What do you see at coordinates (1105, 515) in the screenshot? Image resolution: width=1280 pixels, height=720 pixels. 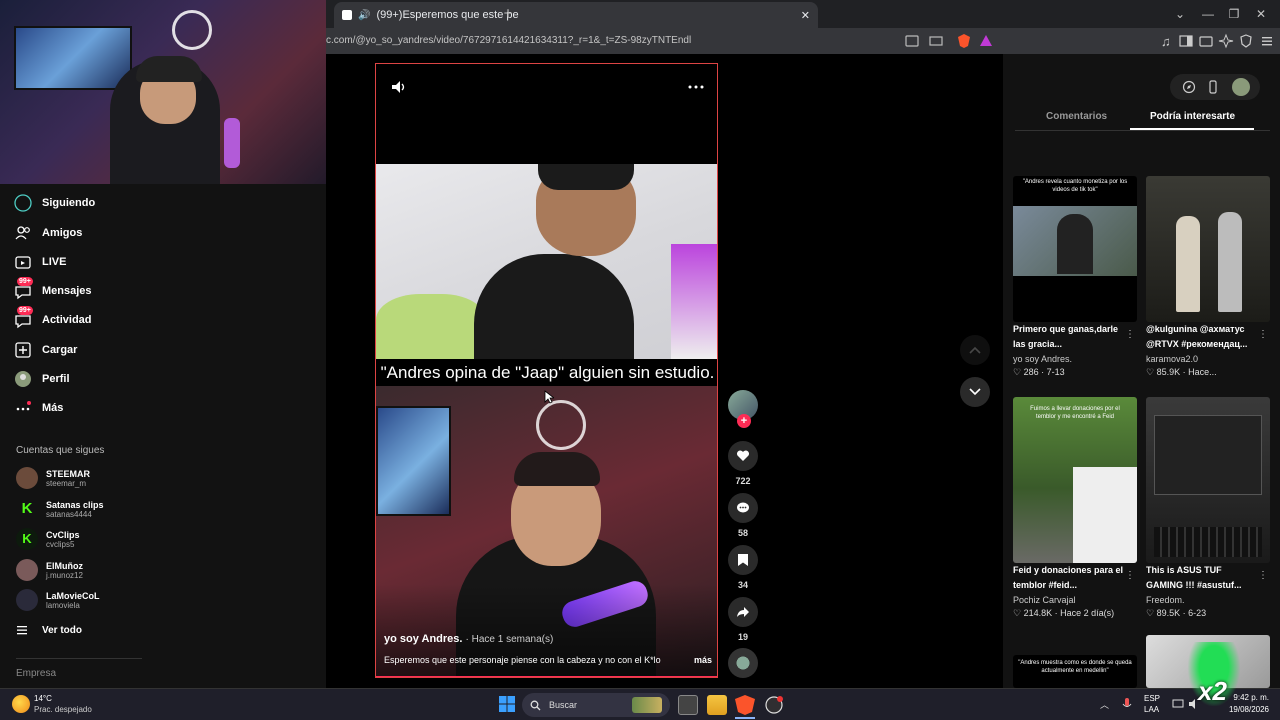 I see `thumb-truck` at bounding box center [1105, 515].